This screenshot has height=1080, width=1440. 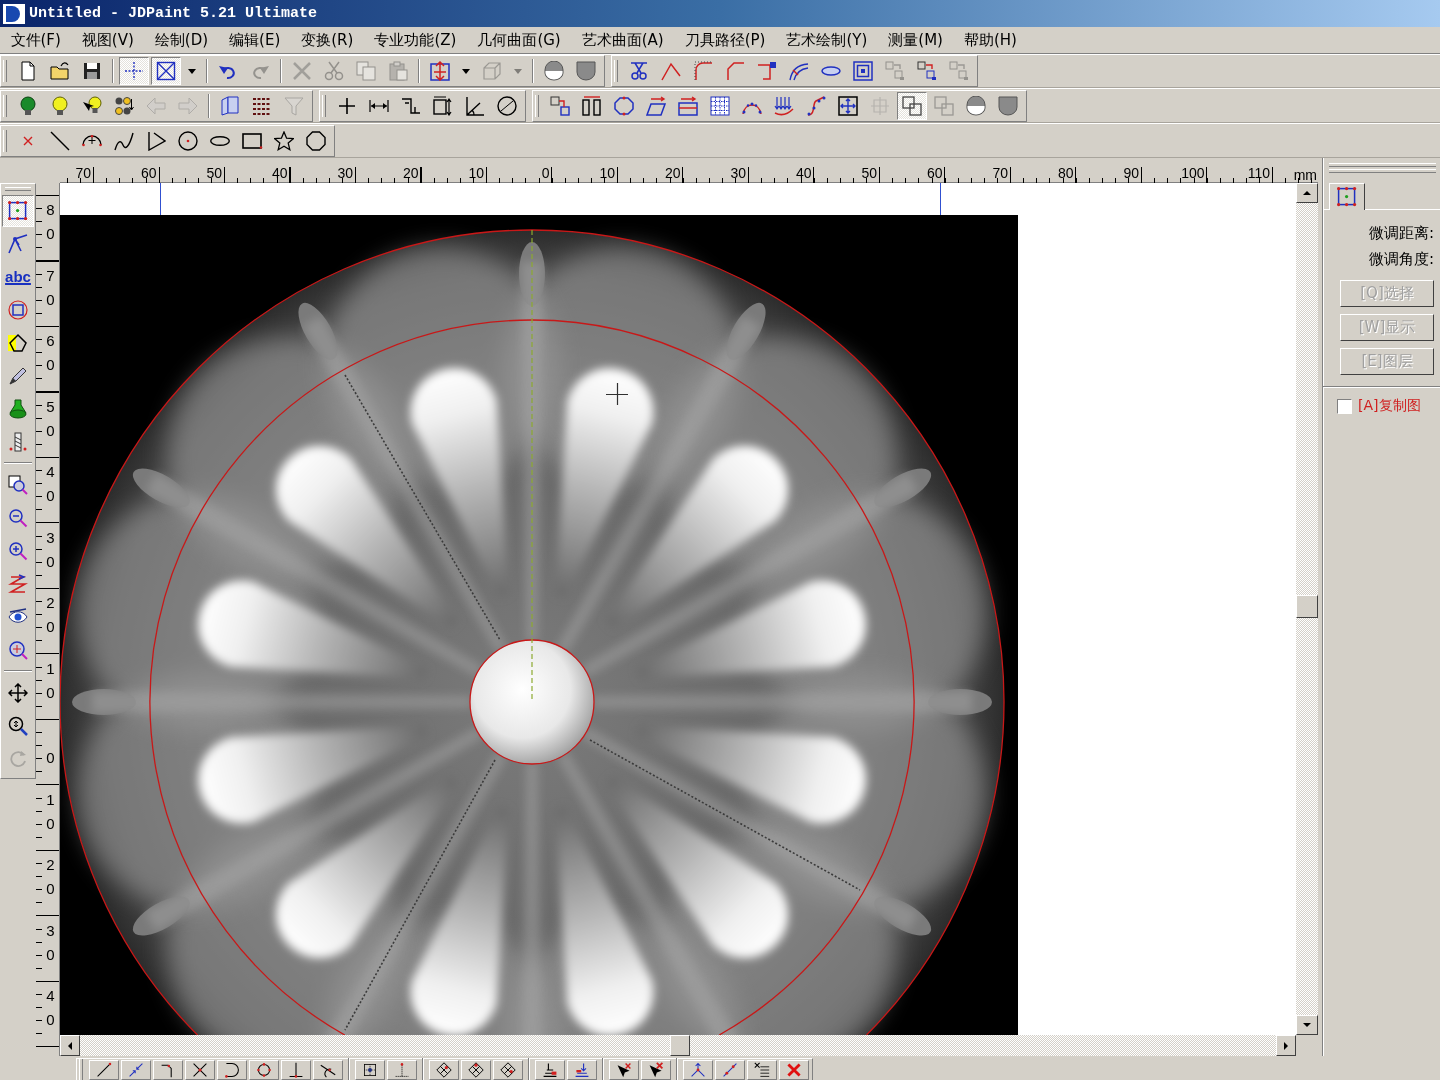 I want to click on menu-item: 变换(R), so click(x=327, y=40).